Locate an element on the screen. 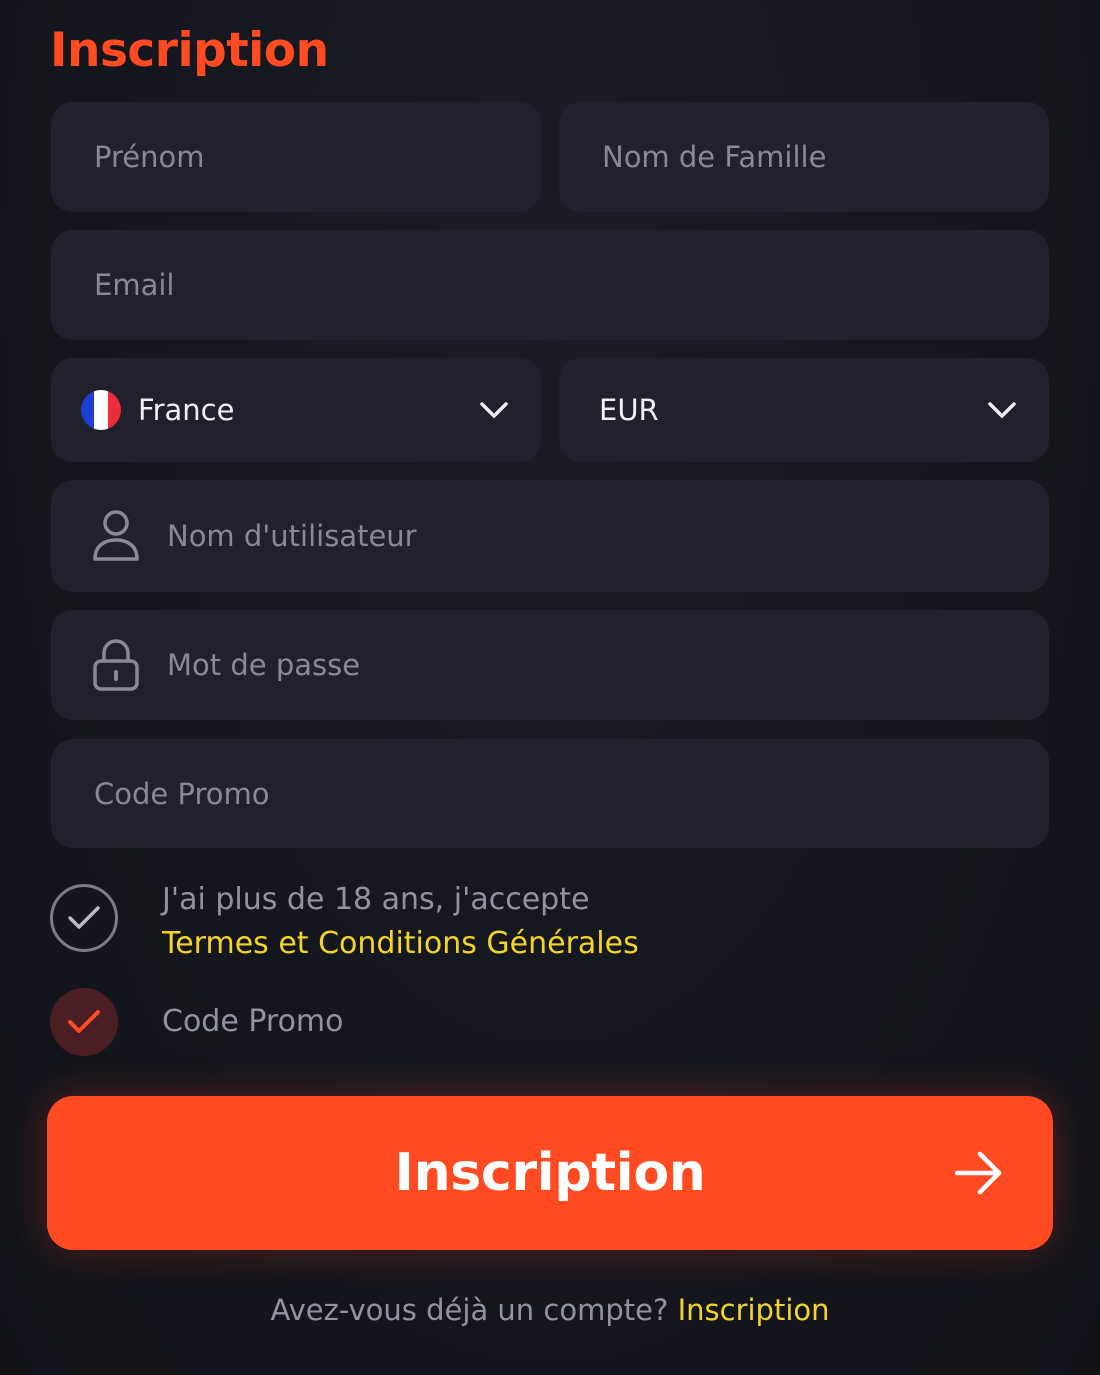 Image resolution: width=1100 pixels, height=1375 pixels. france-flag-icon is located at coordinates (101, 410).